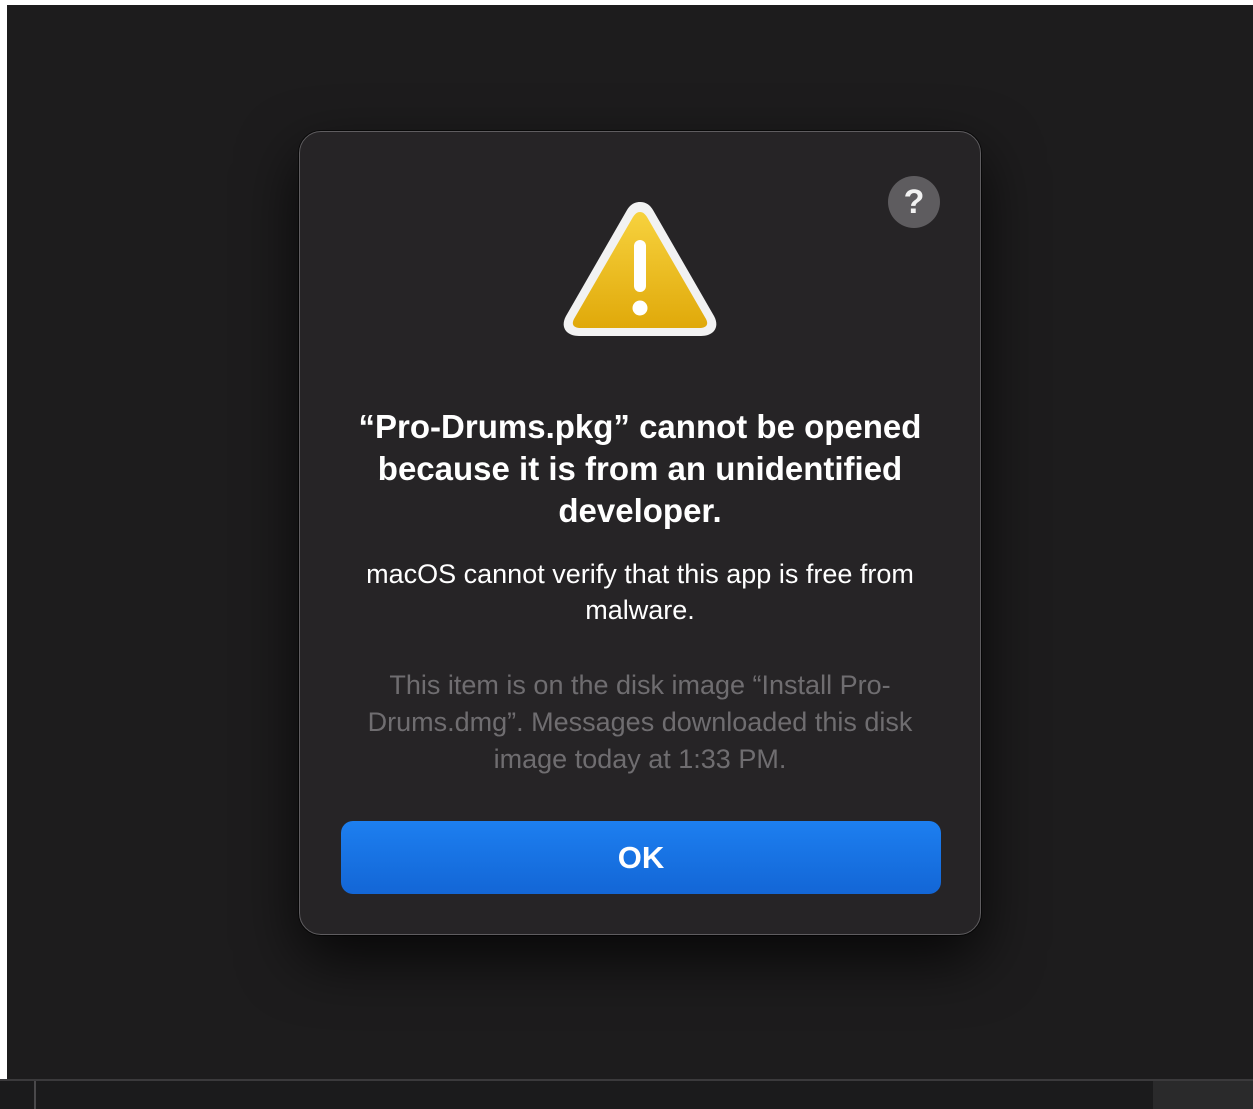  I want to click on ok-button: OK, so click(641, 857).